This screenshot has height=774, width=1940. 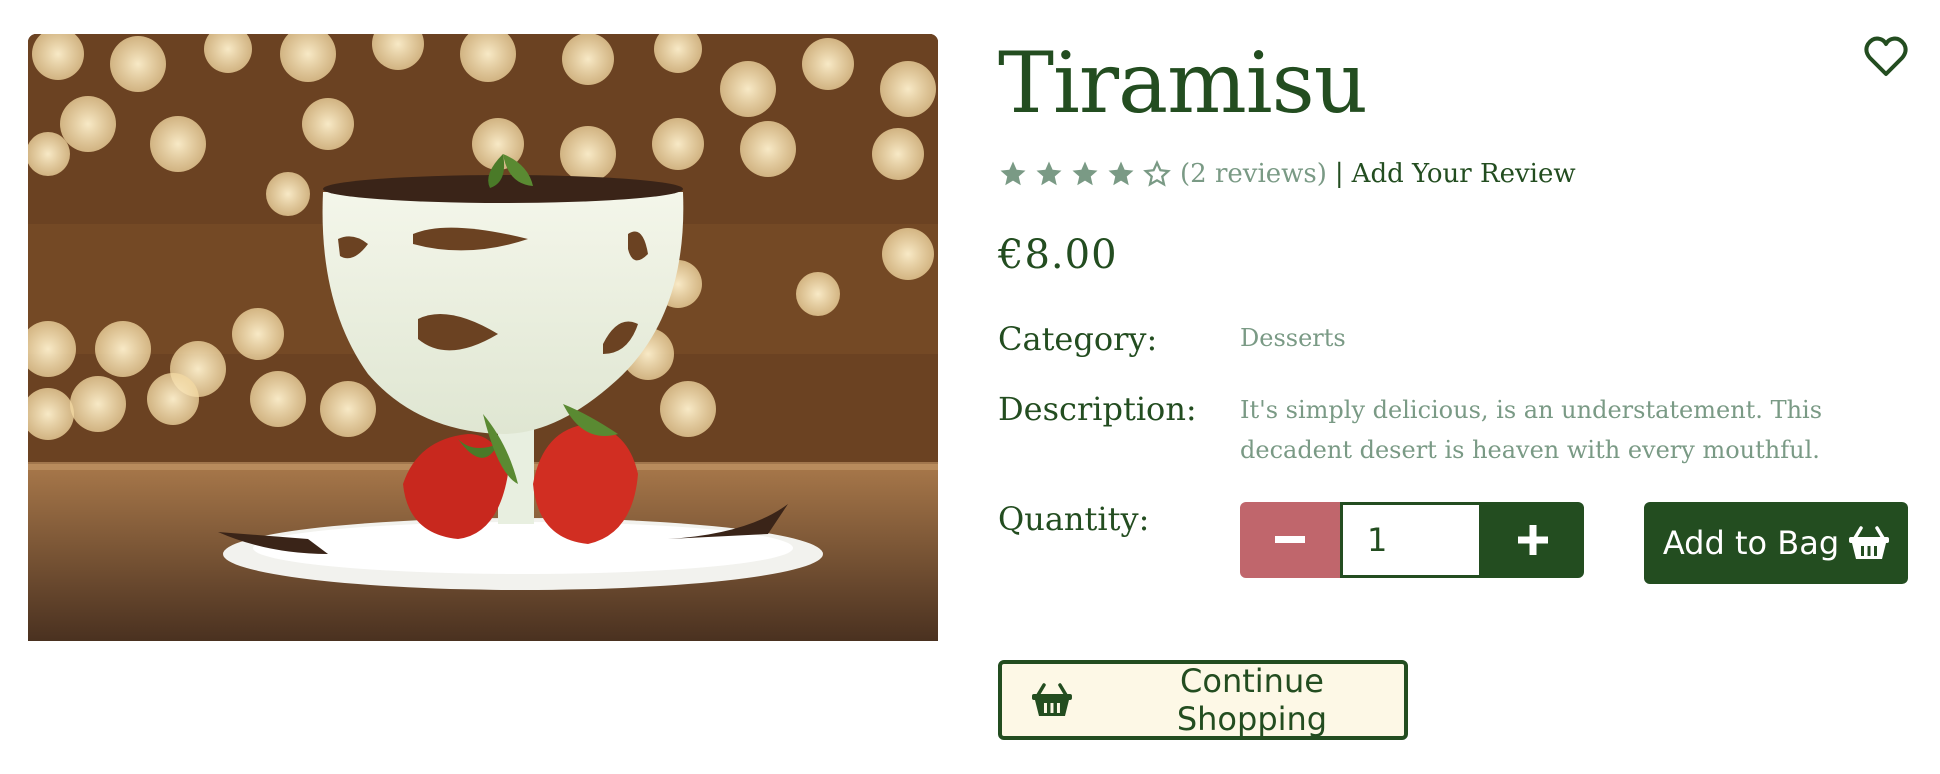 I want to click on increase-quantity-button, so click(x=1533, y=540).